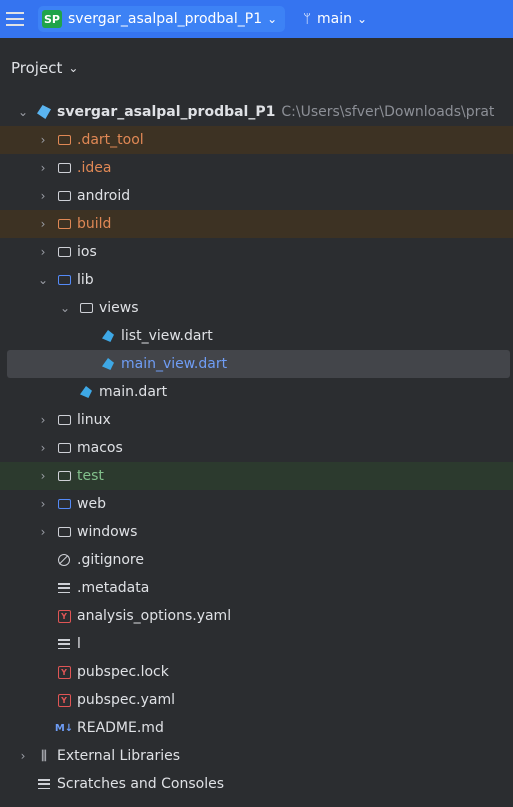 The width and height of the screenshot is (513, 807). Describe the element at coordinates (256, 420) in the screenshot. I see `tree-item-linux: › linux` at that location.